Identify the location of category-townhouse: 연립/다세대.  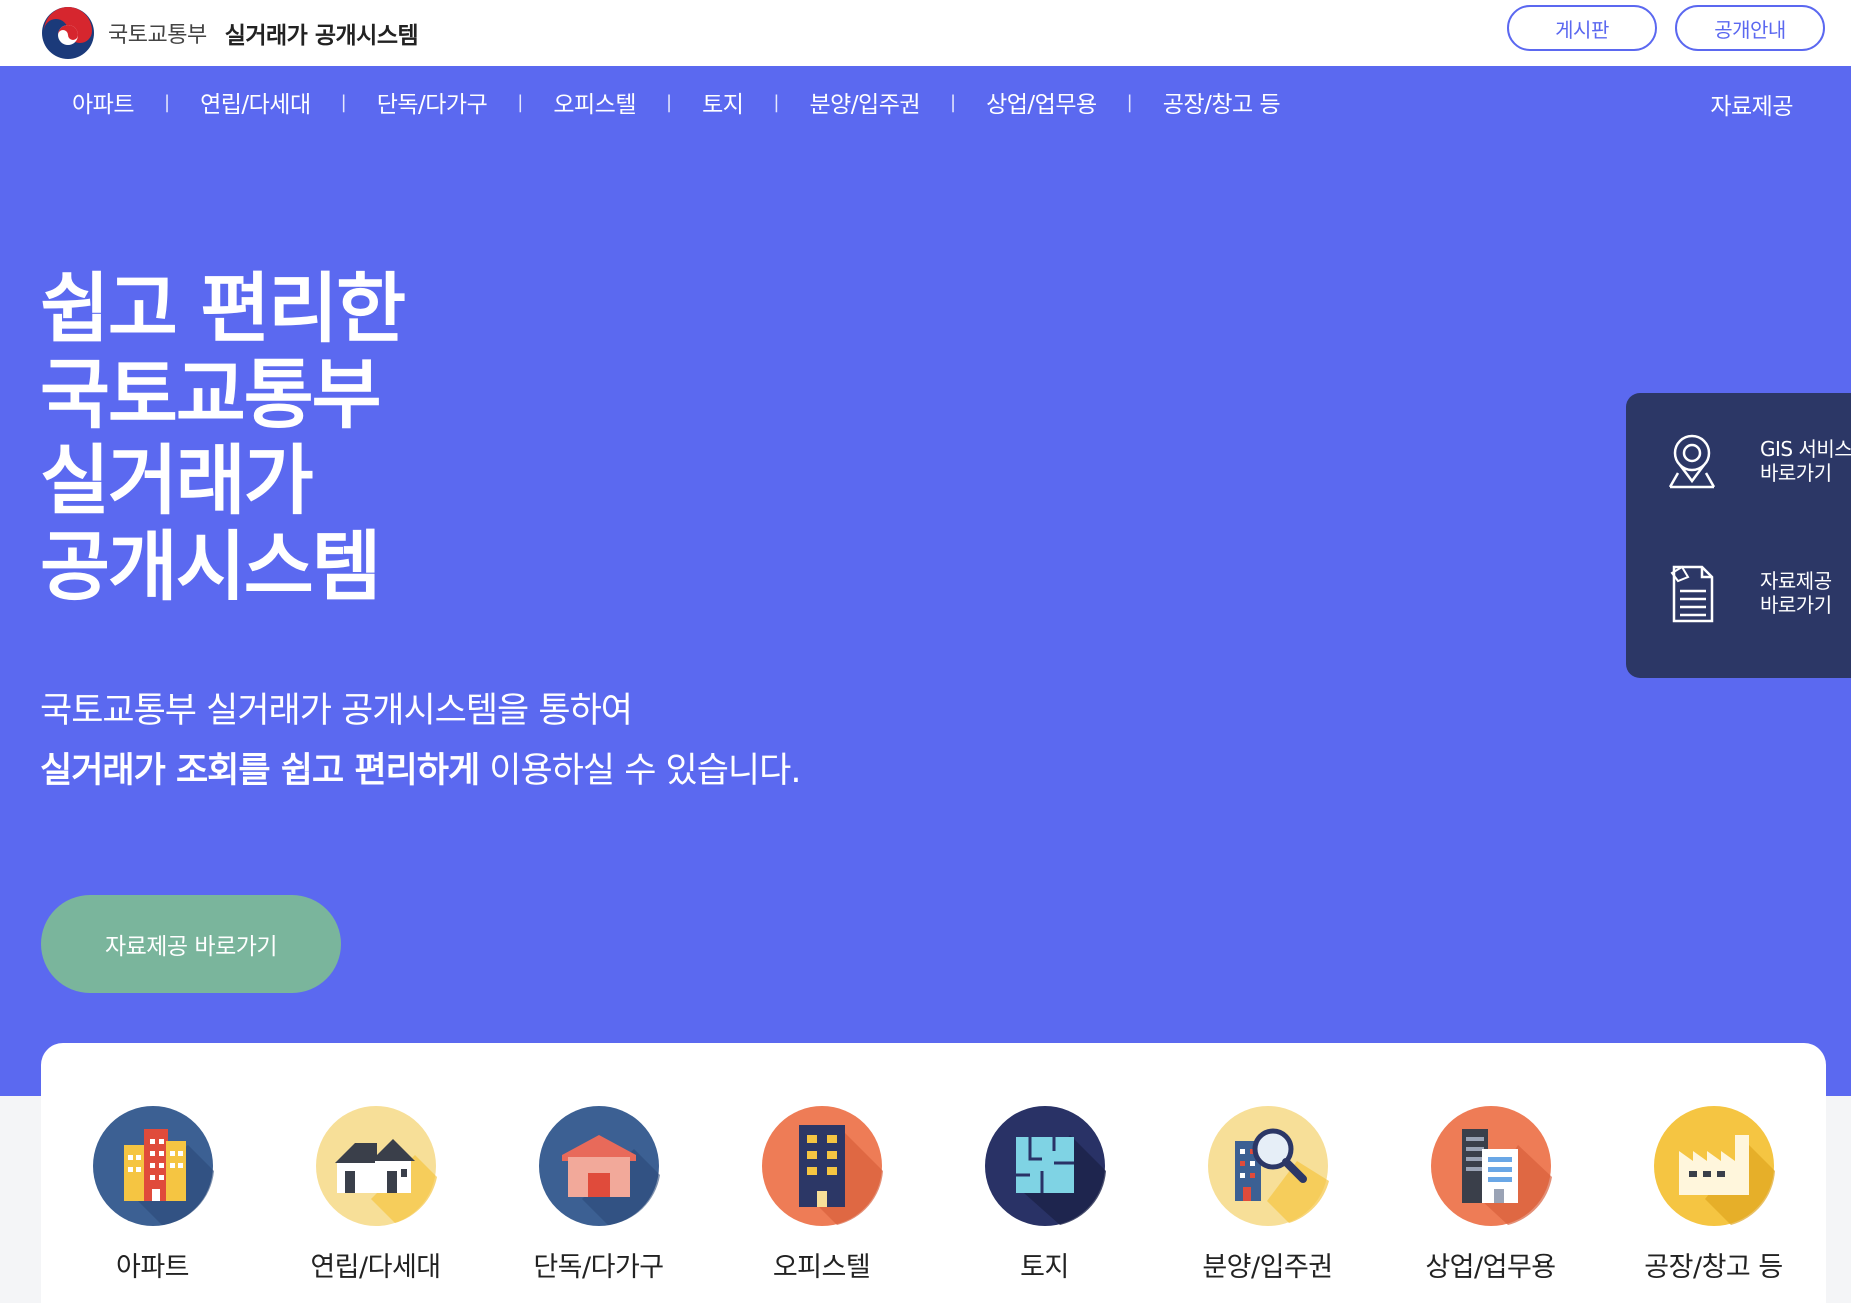
(375, 1194).